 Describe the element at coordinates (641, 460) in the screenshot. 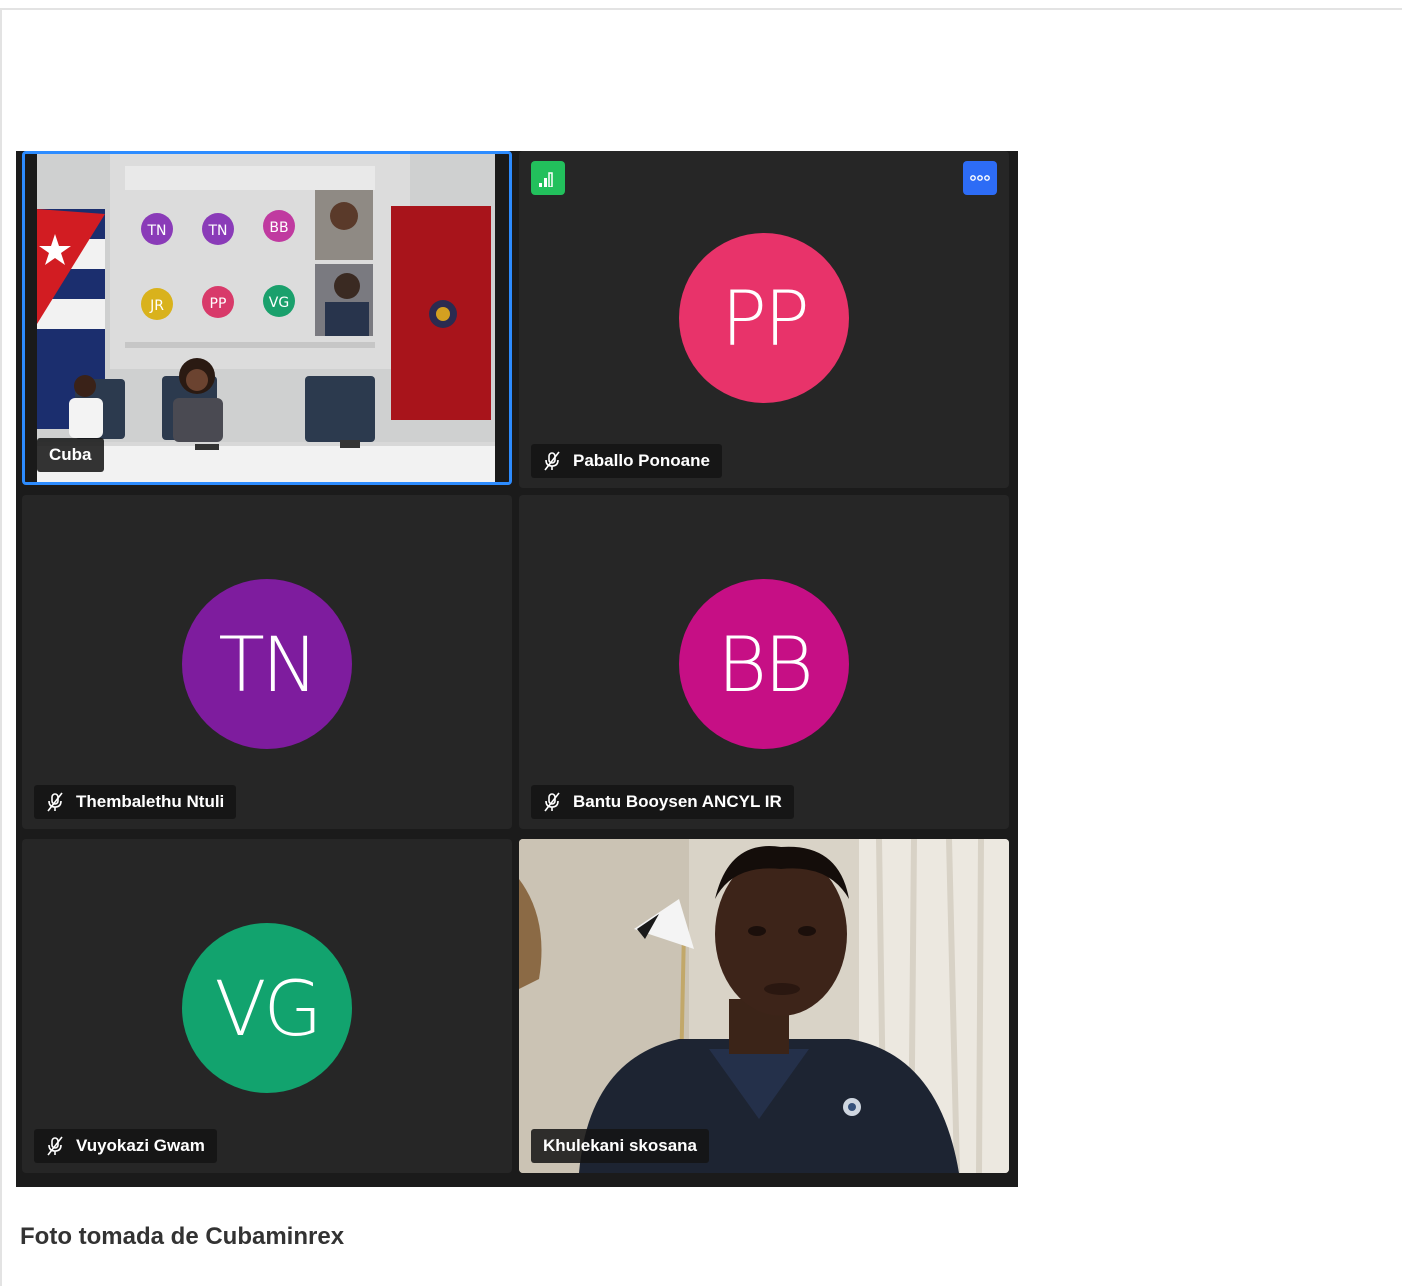

I see `participant-name: Paballo Ponoane` at that location.